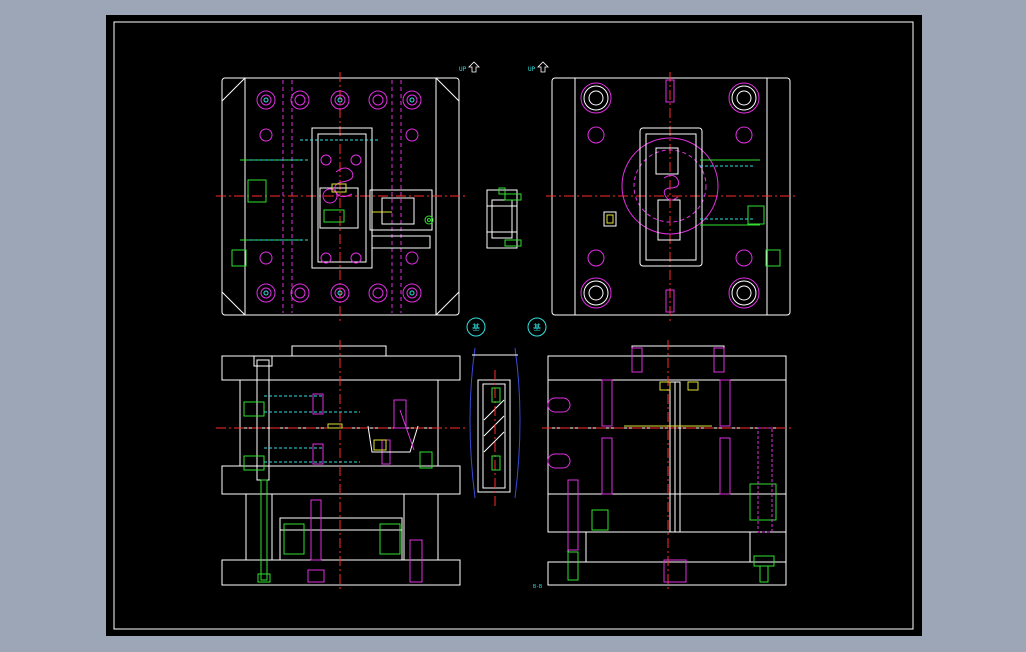 The width and height of the screenshot is (1026, 652). What do you see at coordinates (504, 218) in the screenshot?
I see `slider-detail-view` at bounding box center [504, 218].